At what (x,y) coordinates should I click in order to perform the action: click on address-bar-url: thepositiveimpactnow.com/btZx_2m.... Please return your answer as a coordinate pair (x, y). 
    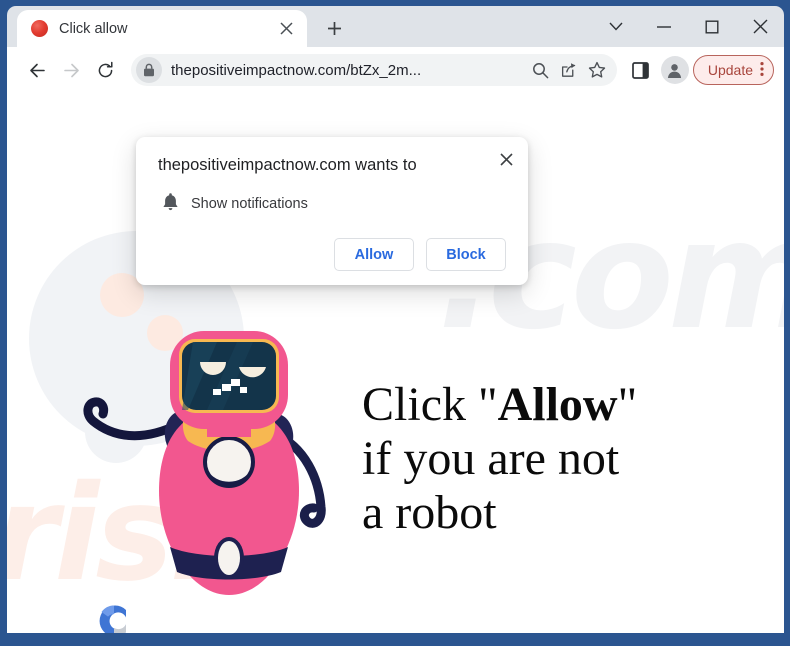
    Looking at the image, I should click on (349, 70).